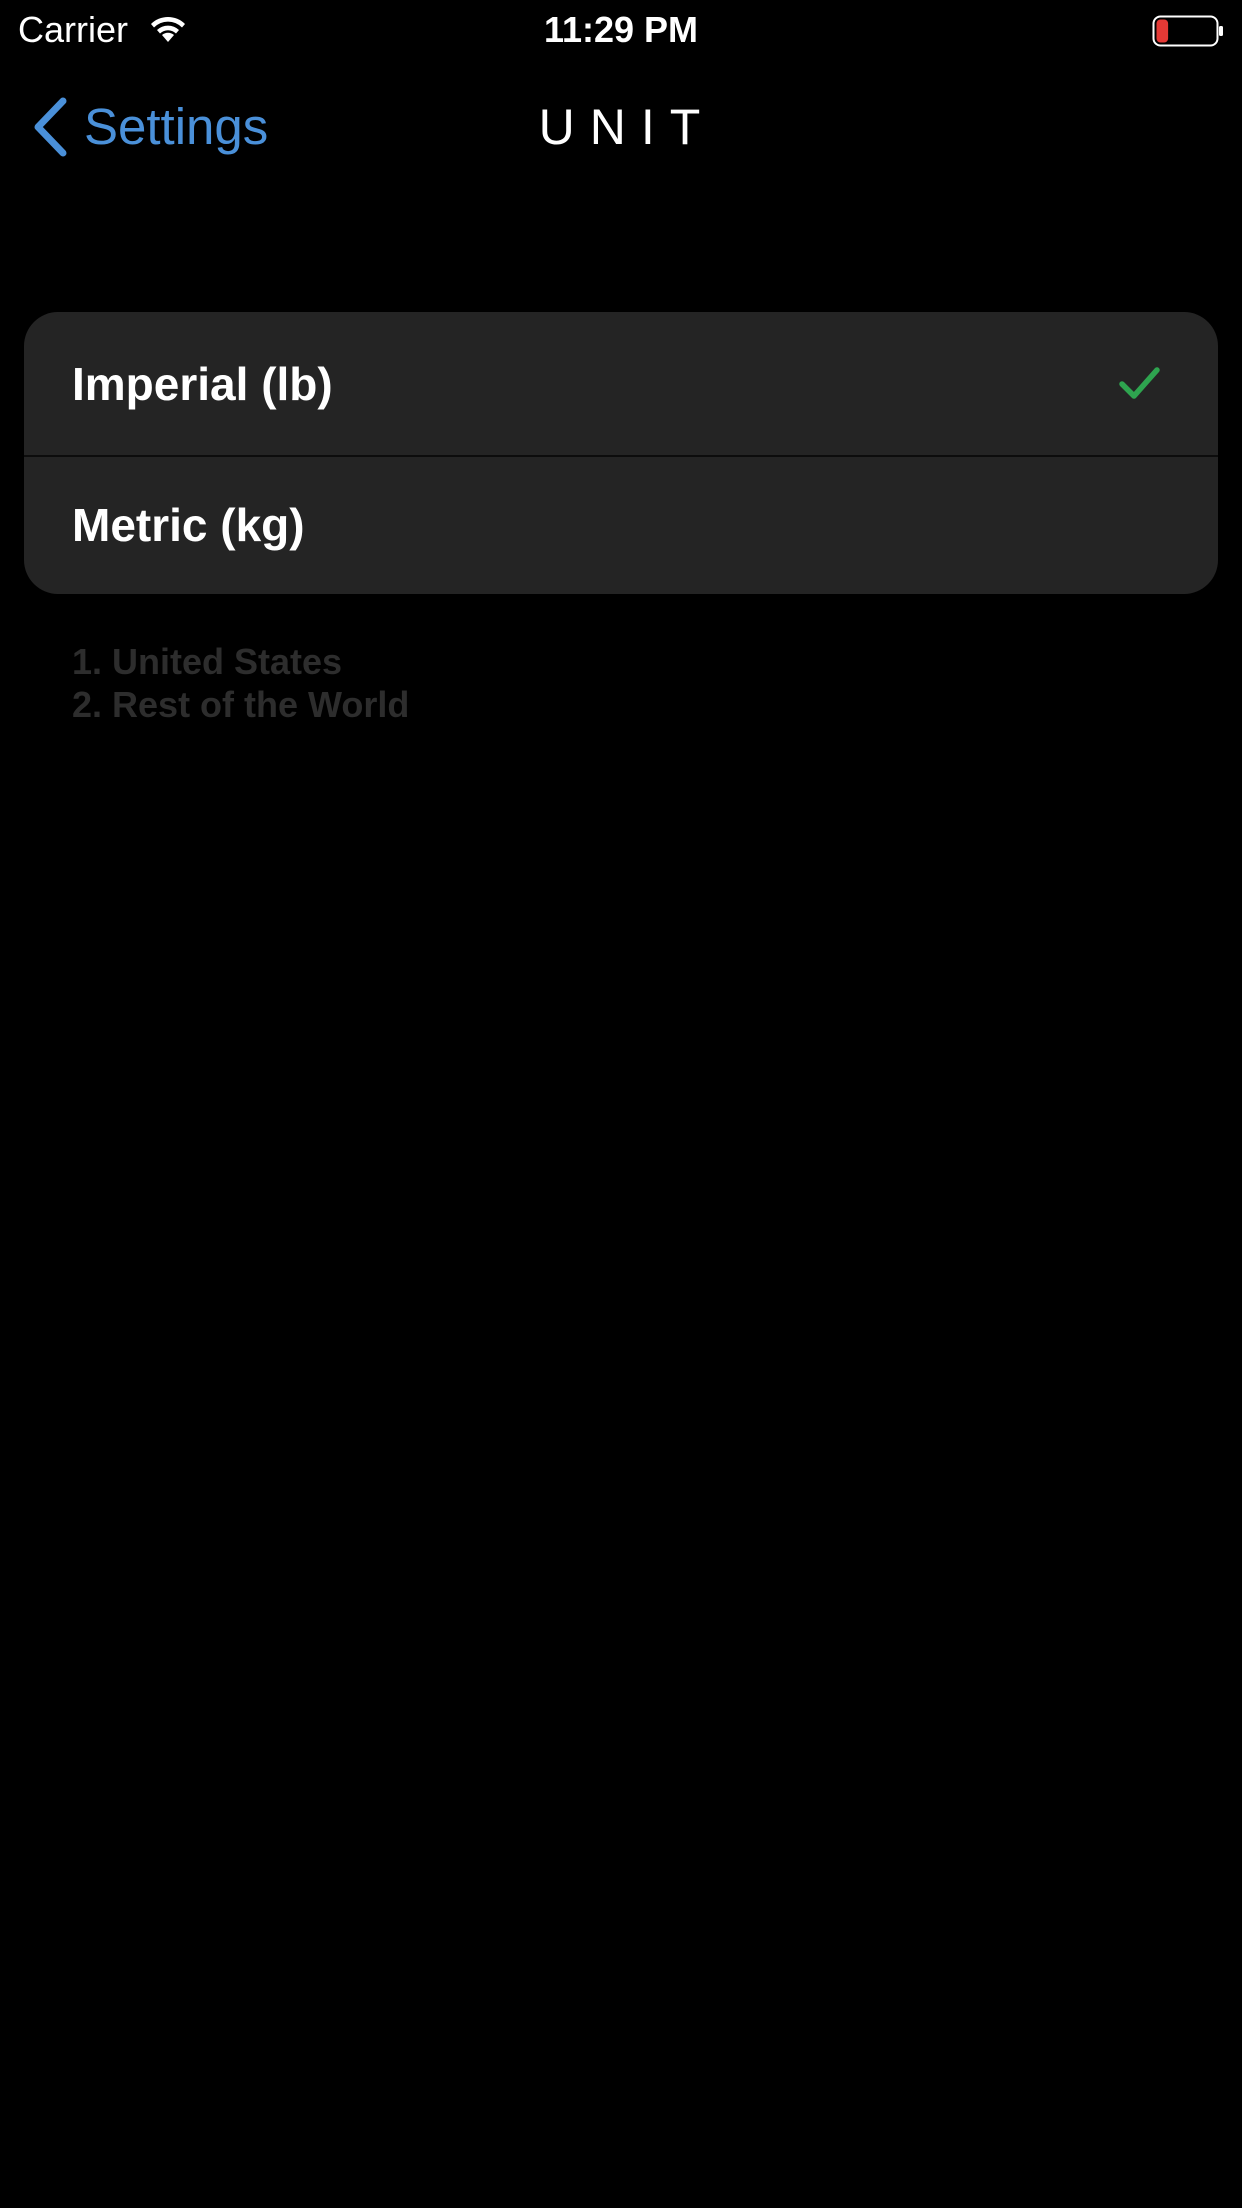 This screenshot has height=2208, width=1242. I want to click on footnote-line-1: 1. United States, so click(207, 661).